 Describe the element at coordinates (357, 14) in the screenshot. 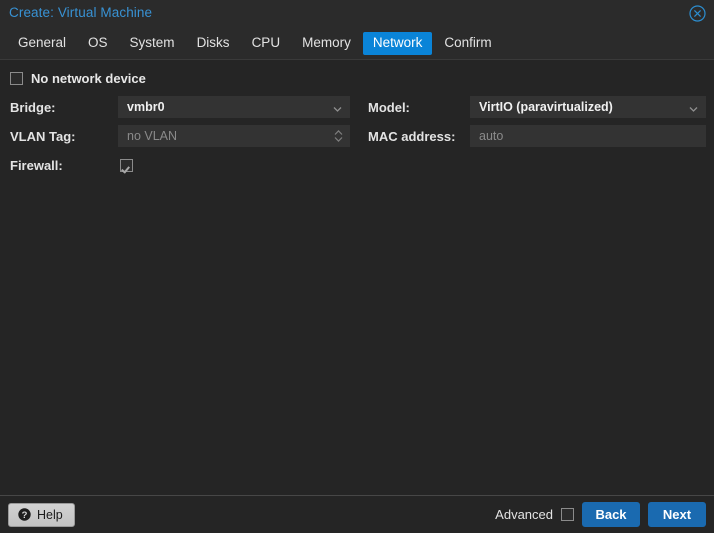

I see `dialog-titlebar: Create: Virtual Machine` at that location.